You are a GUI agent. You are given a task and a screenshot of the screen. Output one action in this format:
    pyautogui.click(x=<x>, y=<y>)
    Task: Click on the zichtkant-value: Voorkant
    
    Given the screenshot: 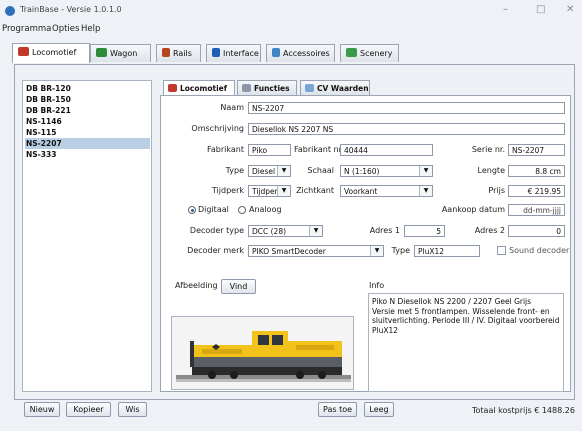 What is the action you would take?
    pyautogui.click(x=361, y=191)
    